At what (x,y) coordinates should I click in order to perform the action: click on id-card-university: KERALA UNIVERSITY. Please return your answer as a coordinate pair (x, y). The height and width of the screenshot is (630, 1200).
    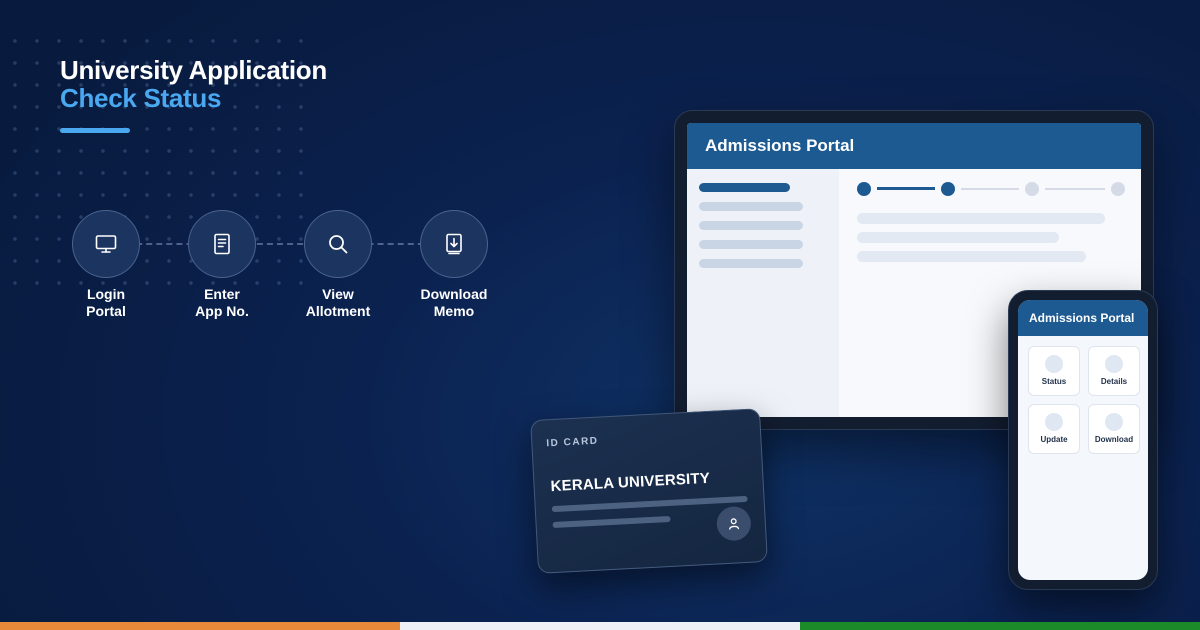
    Looking at the image, I should click on (630, 482).